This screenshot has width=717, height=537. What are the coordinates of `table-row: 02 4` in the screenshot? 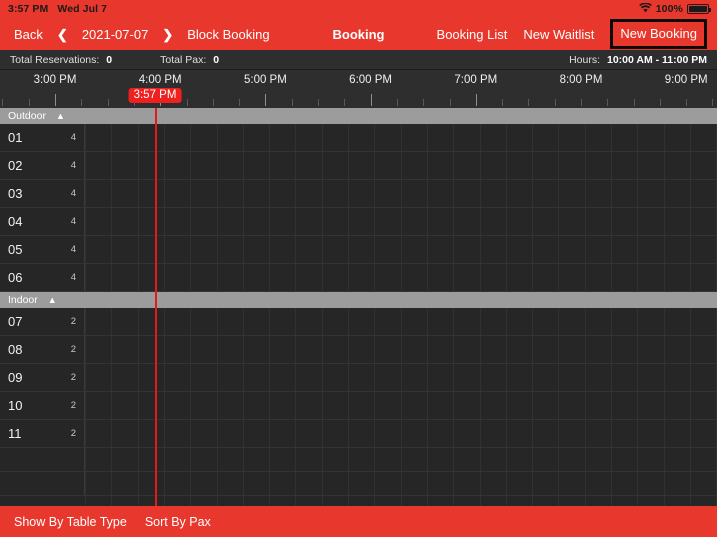 It's located at (358, 166).